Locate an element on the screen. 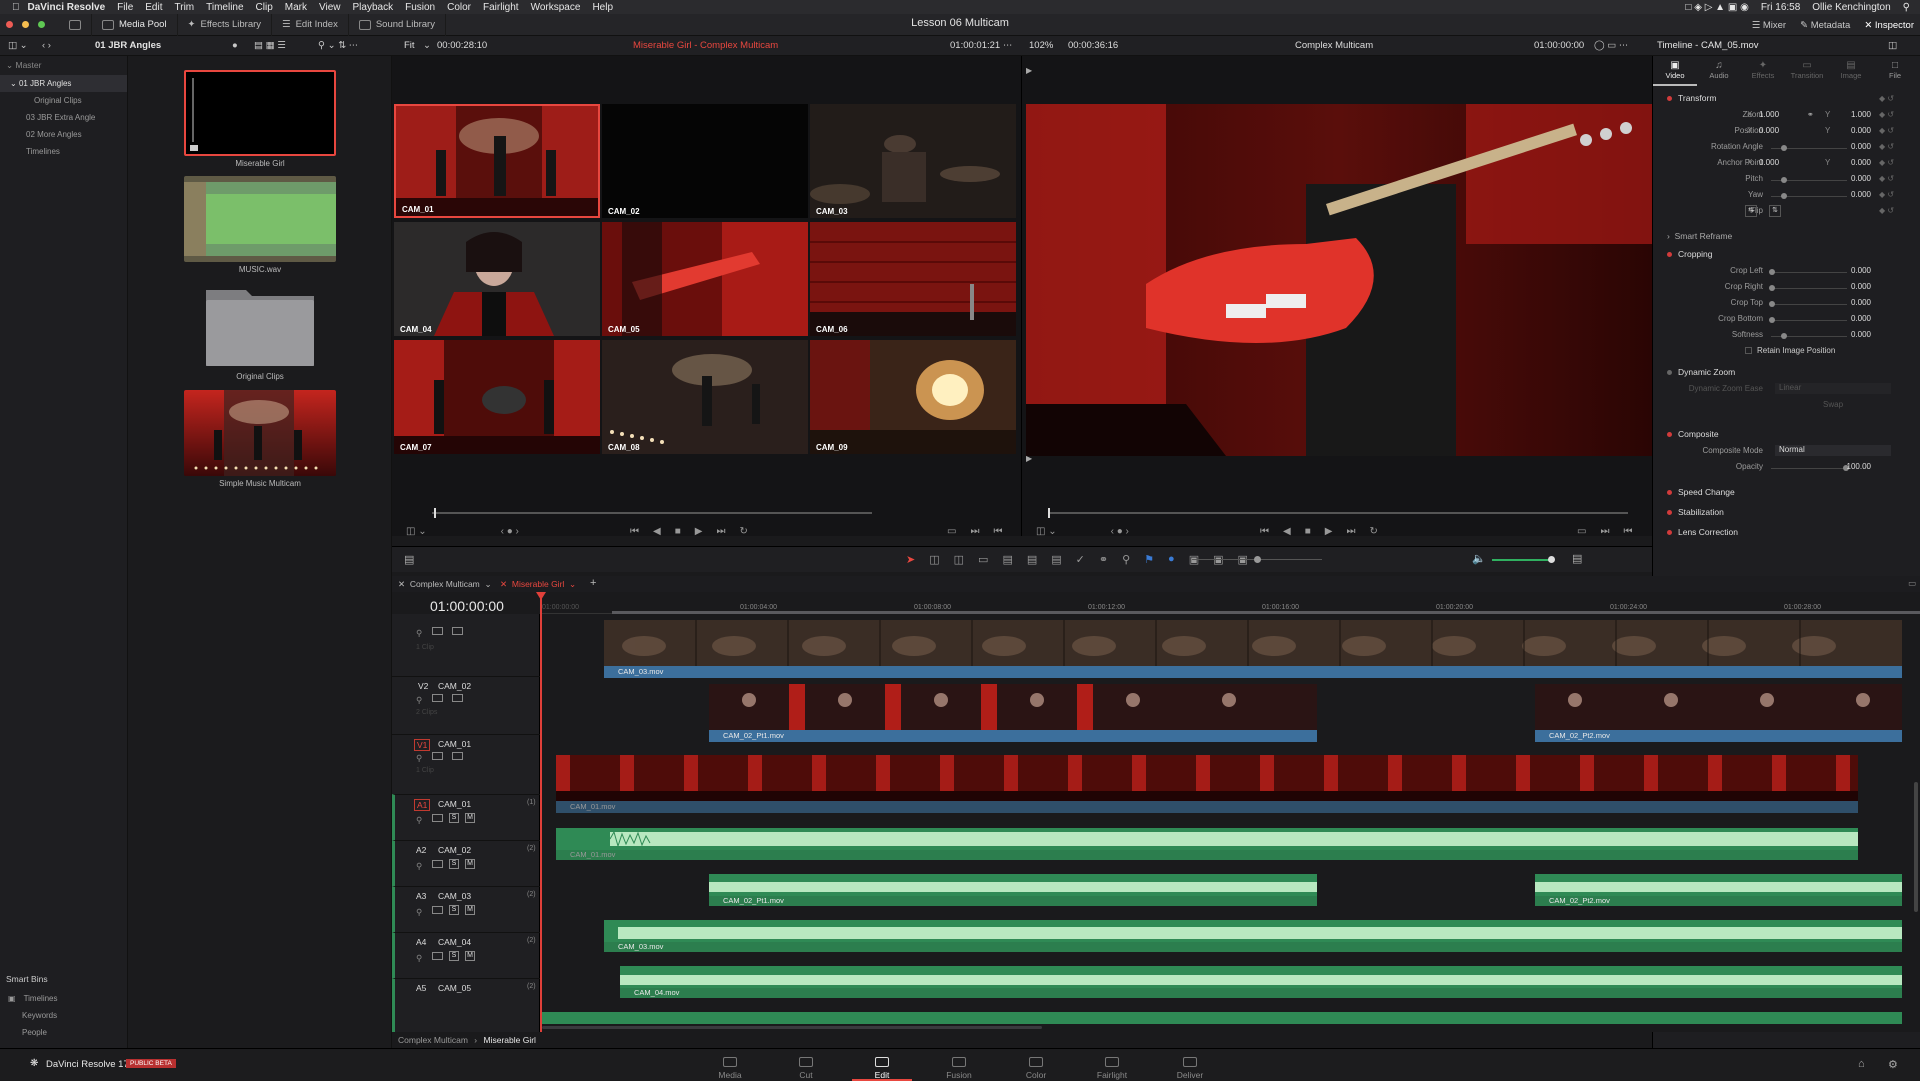 The image size is (1920, 1081). pitch-slider-handle is located at coordinates (1784, 180).